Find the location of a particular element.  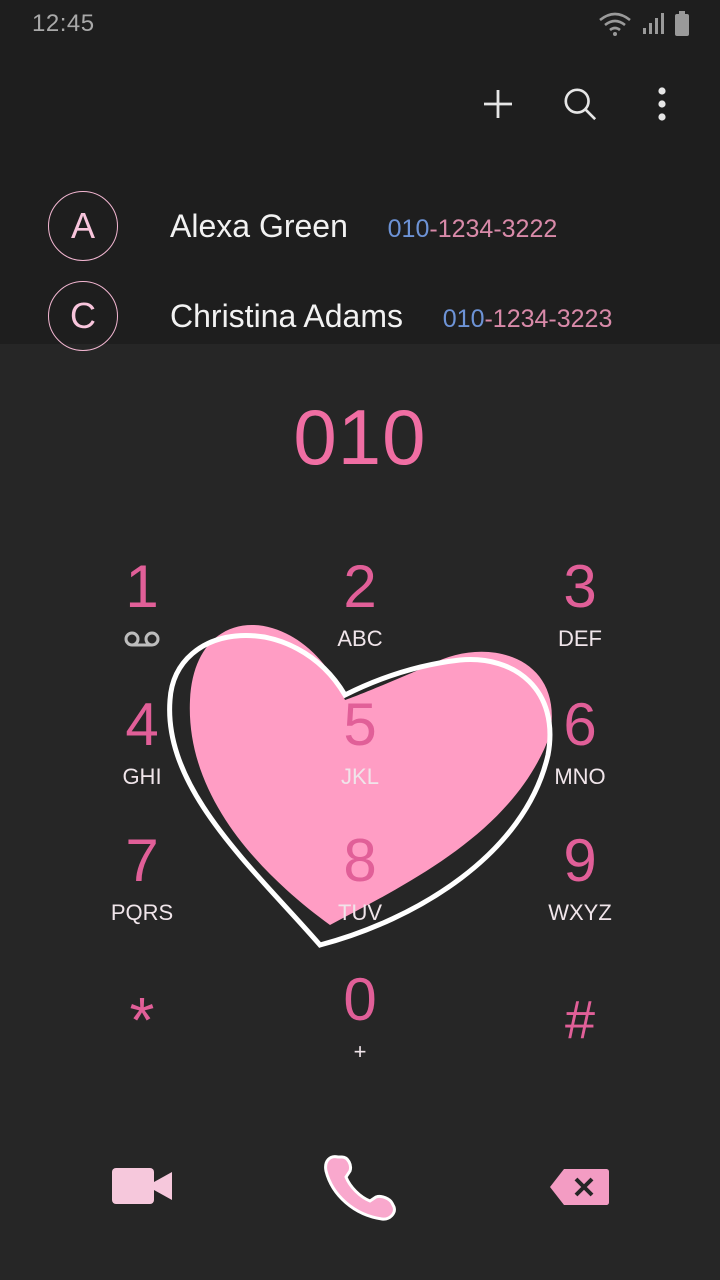

key-digit: 6 is located at coordinates (580, 724).